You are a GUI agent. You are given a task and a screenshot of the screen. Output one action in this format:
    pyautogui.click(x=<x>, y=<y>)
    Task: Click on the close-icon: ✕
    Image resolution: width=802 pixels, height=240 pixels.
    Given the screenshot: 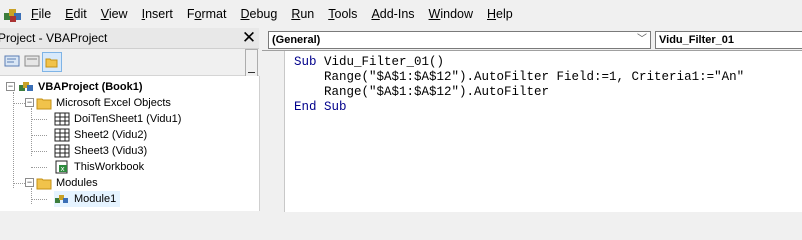 What is the action you would take?
    pyautogui.click(x=249, y=38)
    